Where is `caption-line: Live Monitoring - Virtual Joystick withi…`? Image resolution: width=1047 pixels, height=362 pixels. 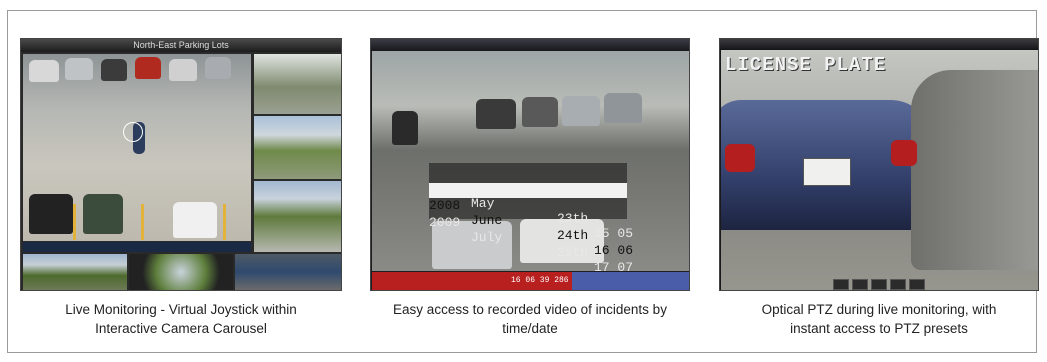
caption-line: Live Monitoring - Virtual Joystick withi… is located at coordinates (181, 309).